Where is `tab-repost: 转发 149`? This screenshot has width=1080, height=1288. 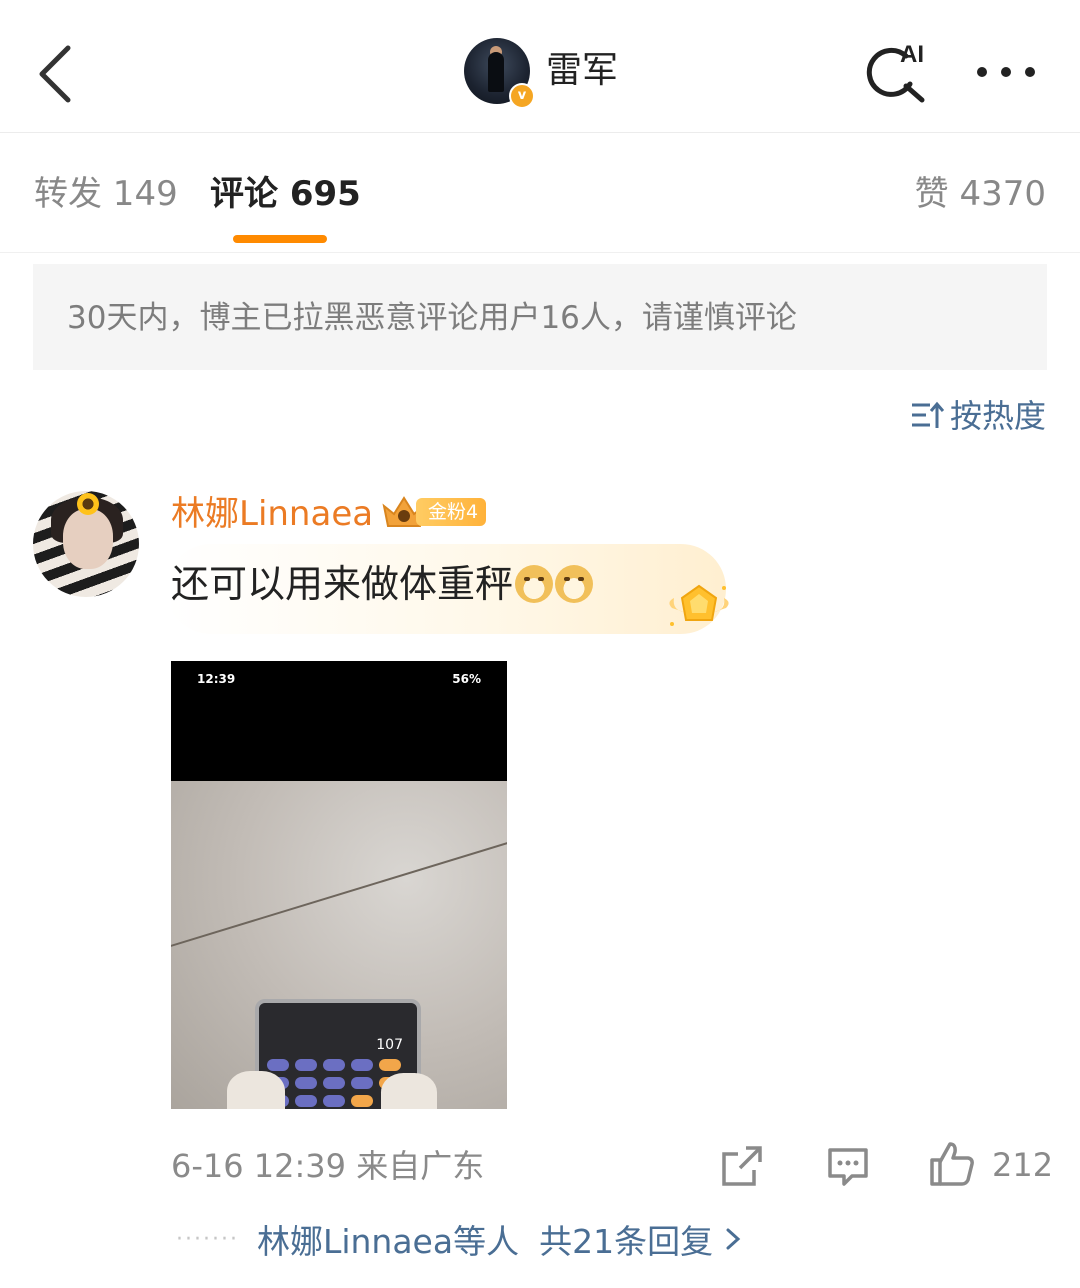 tab-repost: 转发 149 is located at coordinates (106, 194).